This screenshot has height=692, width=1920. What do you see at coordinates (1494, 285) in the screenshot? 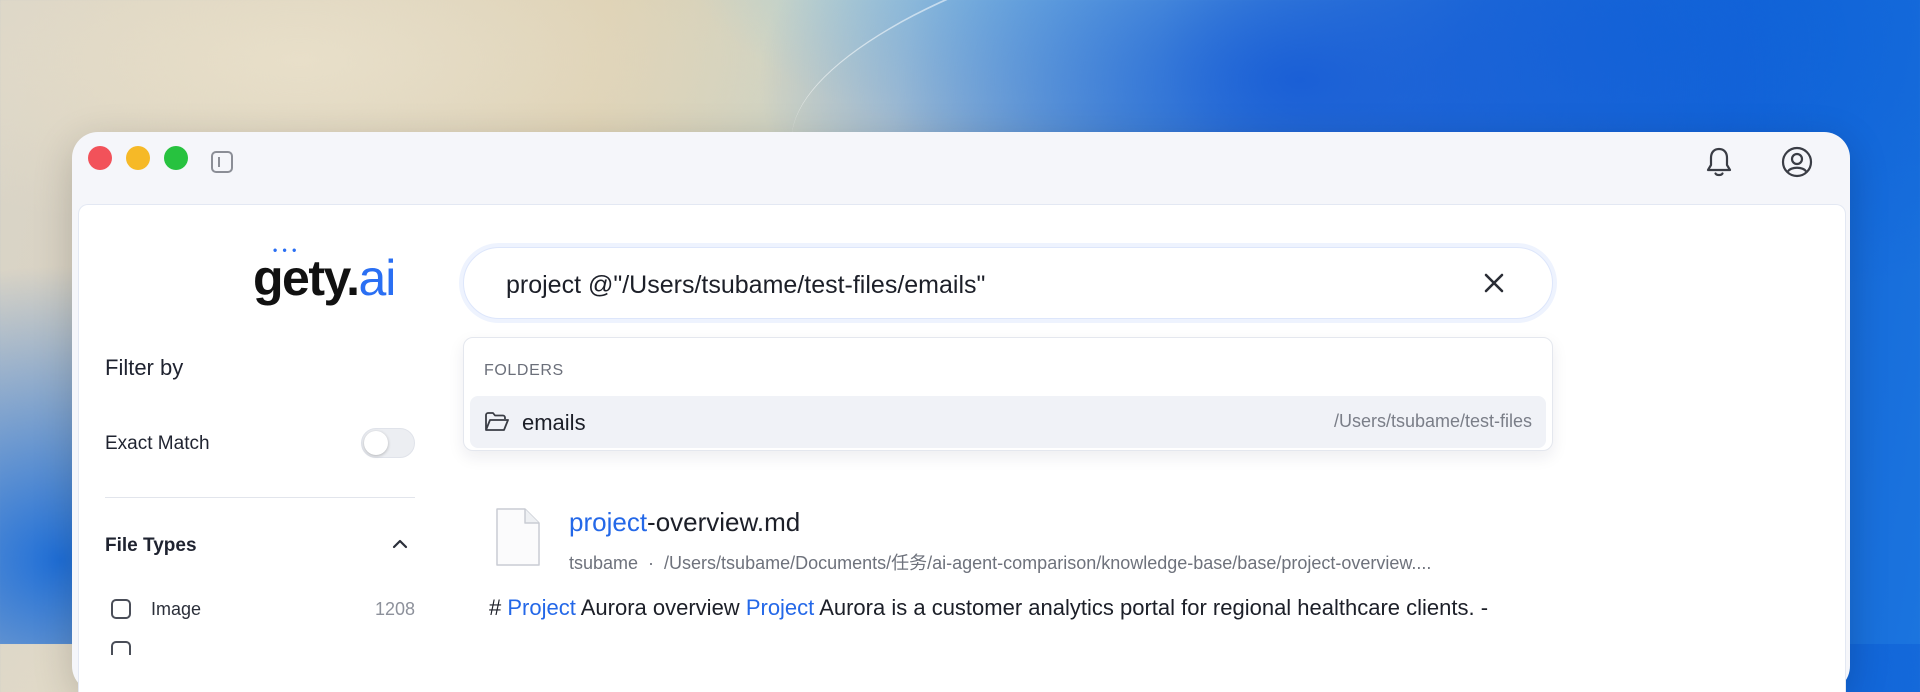
I see `clear-search-icon` at bounding box center [1494, 285].